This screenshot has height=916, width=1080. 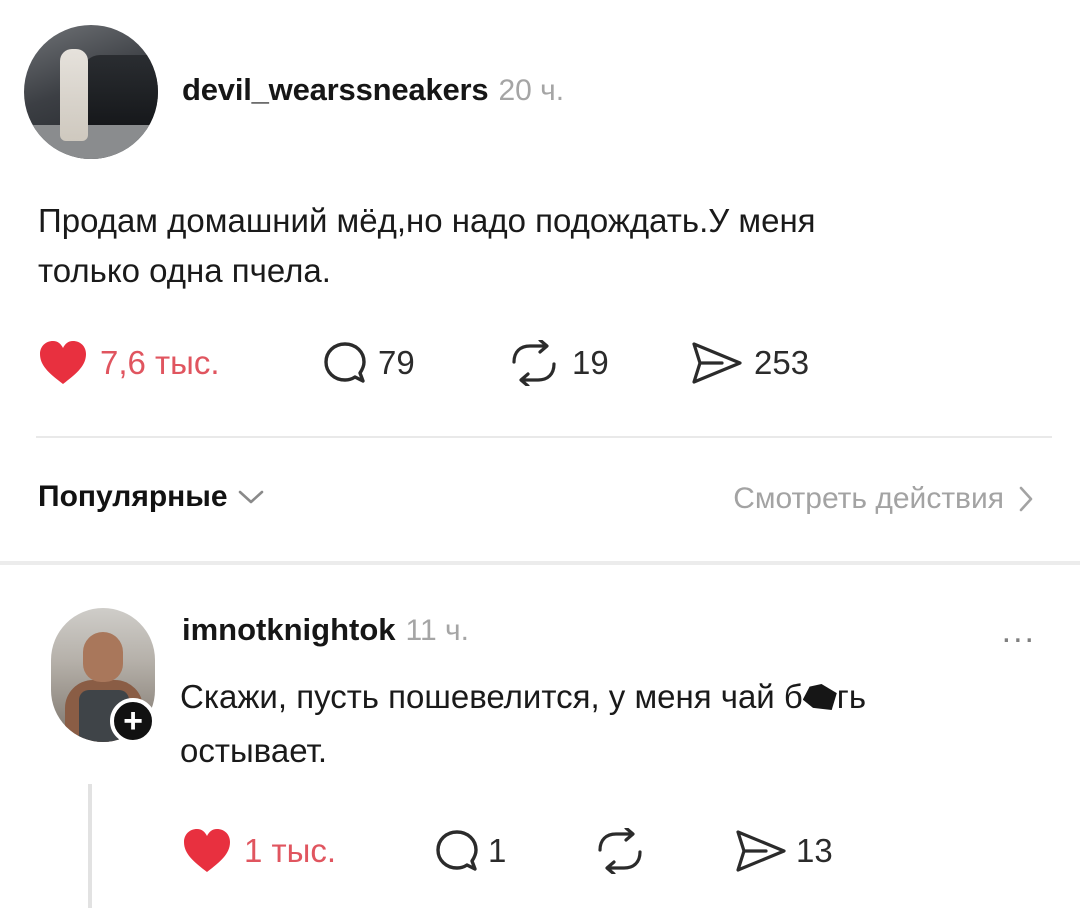 I want to click on post-header: devil_wearssneakers 20 ч., so click(x=373, y=90).